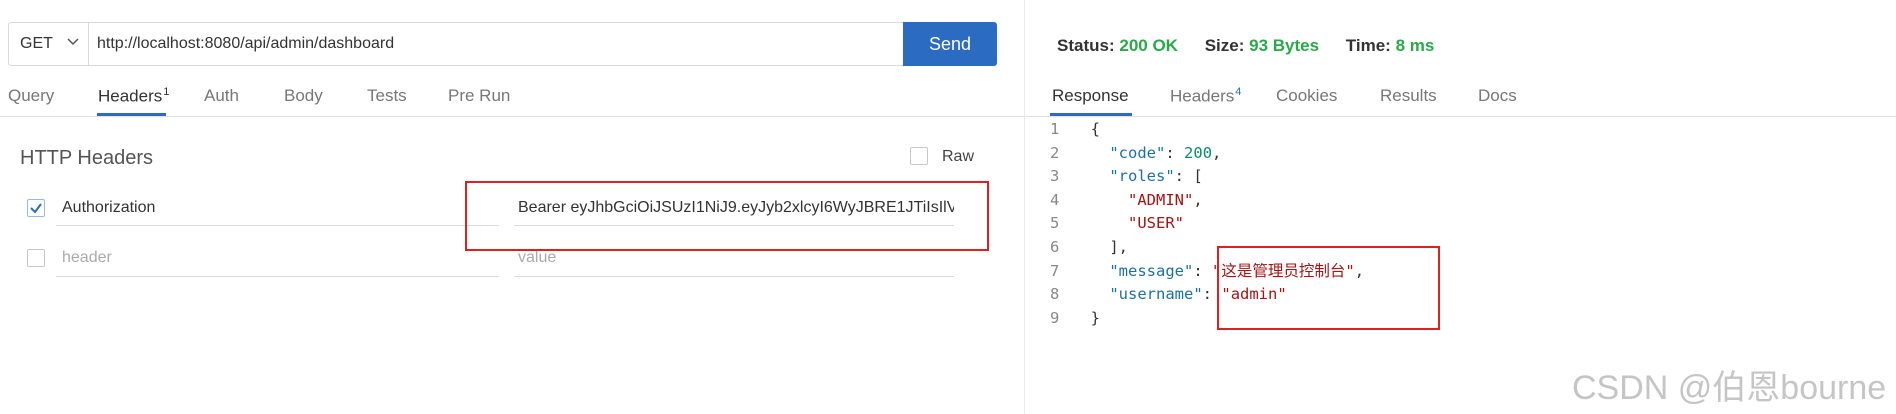 Image resolution: width=1896 pixels, height=414 pixels. Describe the element at coordinates (1055, 129) in the screenshot. I see `line-number: 1` at that location.